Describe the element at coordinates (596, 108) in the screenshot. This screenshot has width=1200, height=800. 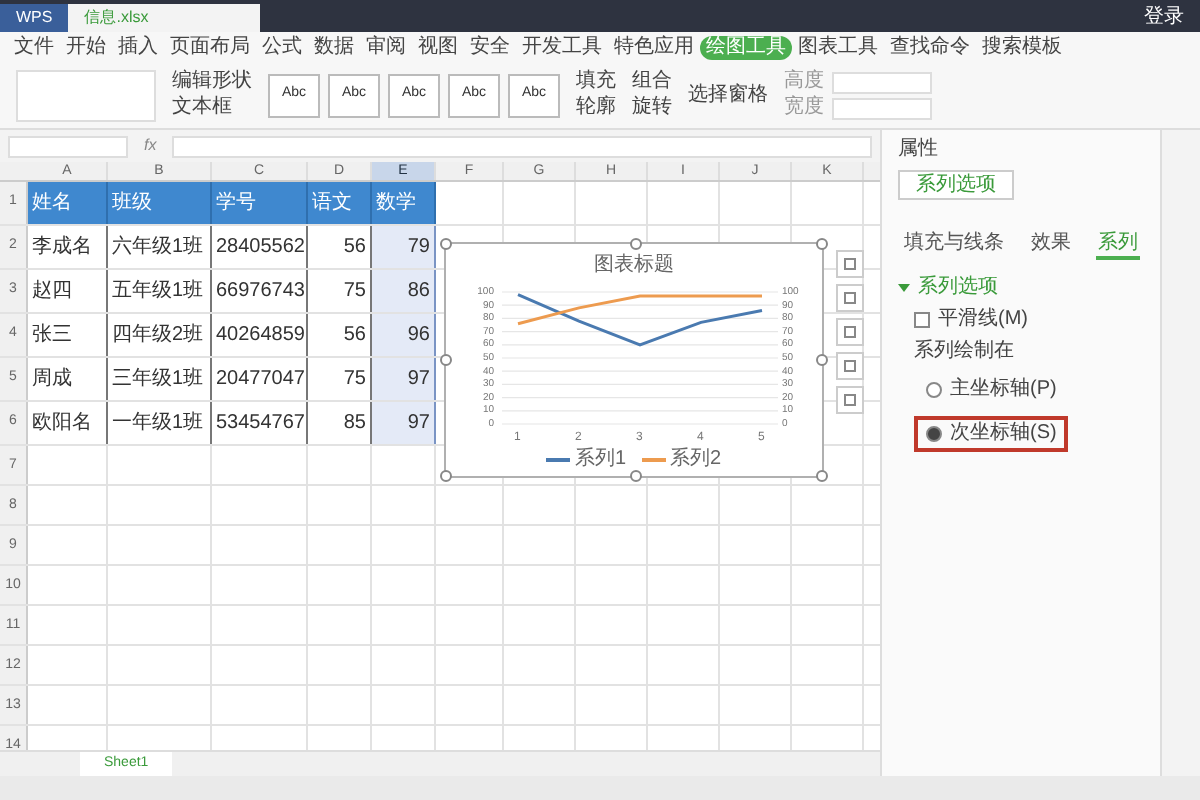
I see `outline-button: 轮廓` at that location.